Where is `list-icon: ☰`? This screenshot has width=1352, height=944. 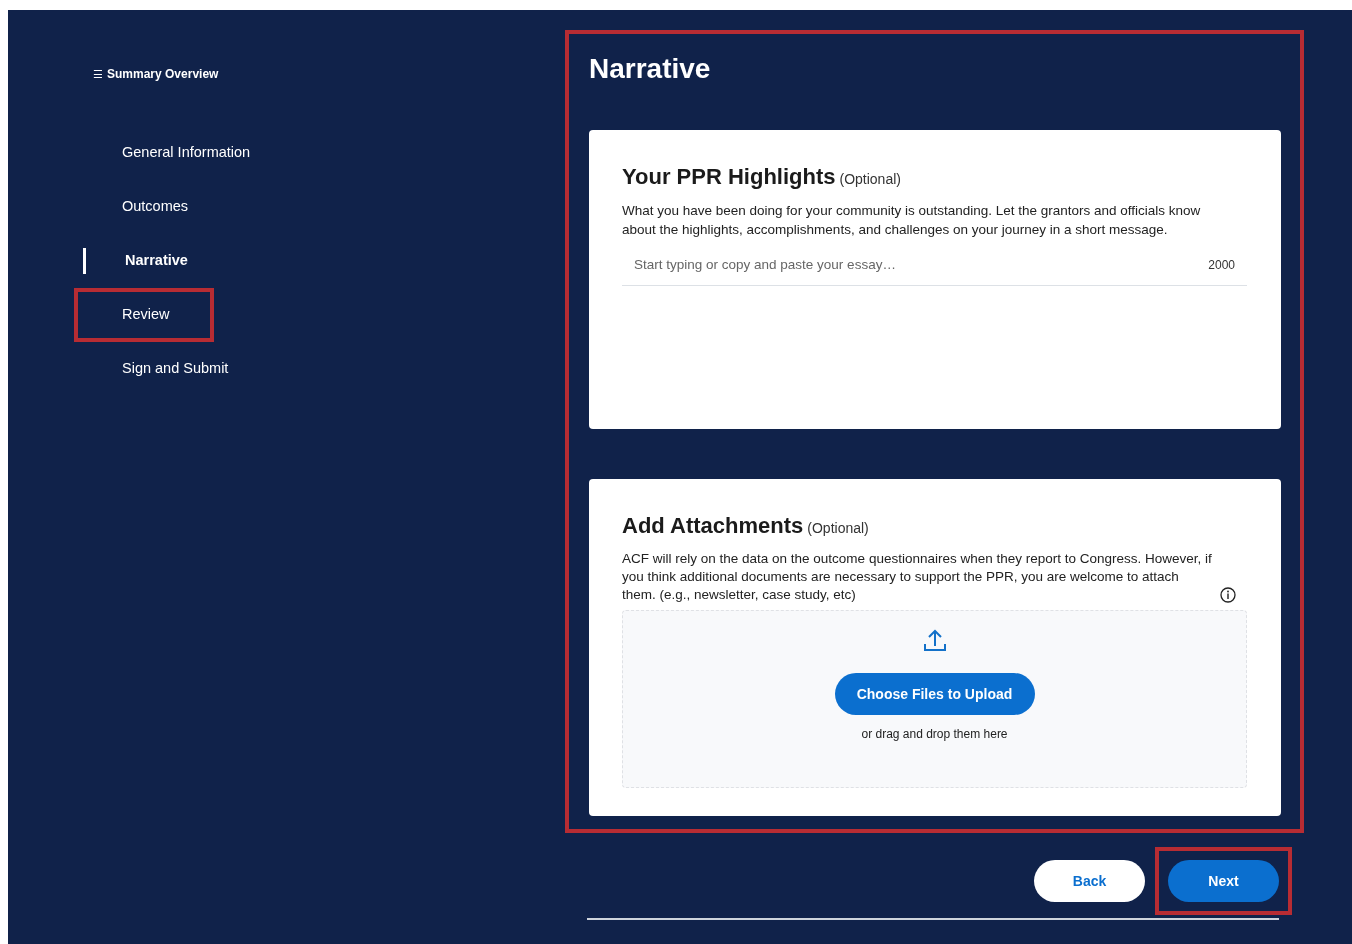
list-icon: ☰ is located at coordinates (98, 74).